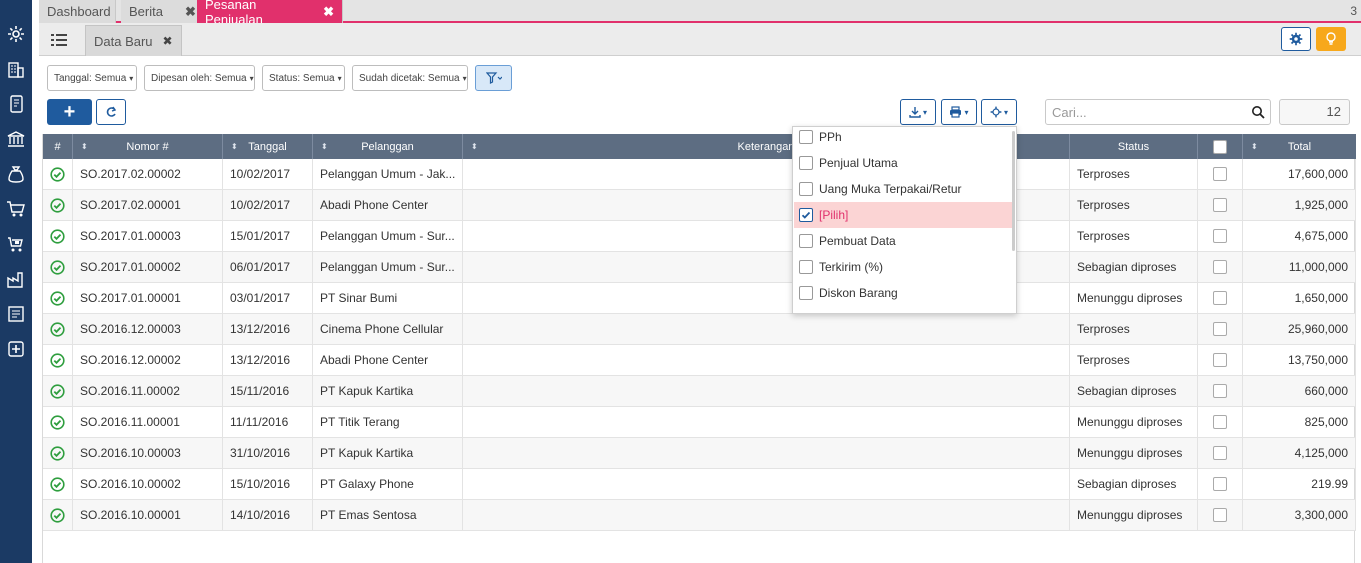 The width and height of the screenshot is (1361, 563). What do you see at coordinates (999, 112) in the screenshot?
I see `column-settings-button: ▾` at bounding box center [999, 112].